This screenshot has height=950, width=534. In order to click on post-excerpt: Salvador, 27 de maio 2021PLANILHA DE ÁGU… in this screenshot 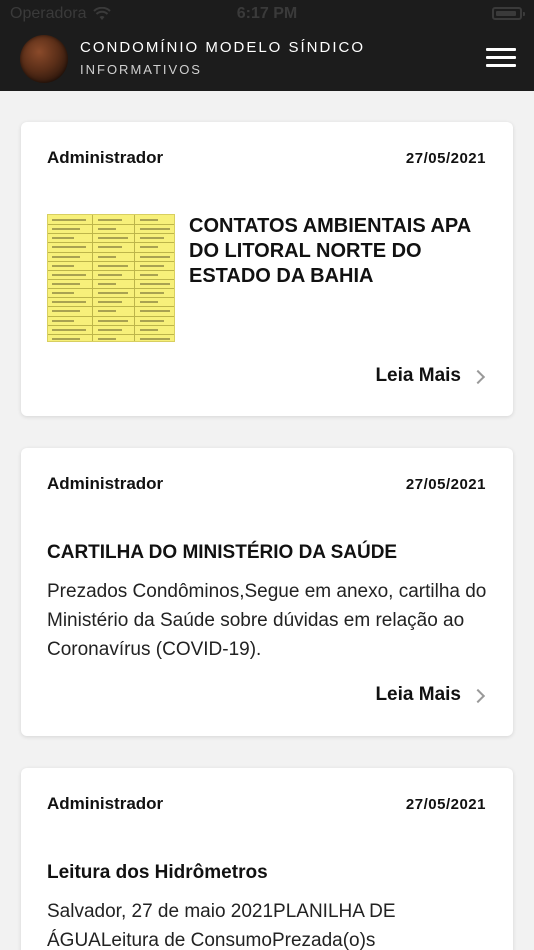, I will do `click(221, 925)`.